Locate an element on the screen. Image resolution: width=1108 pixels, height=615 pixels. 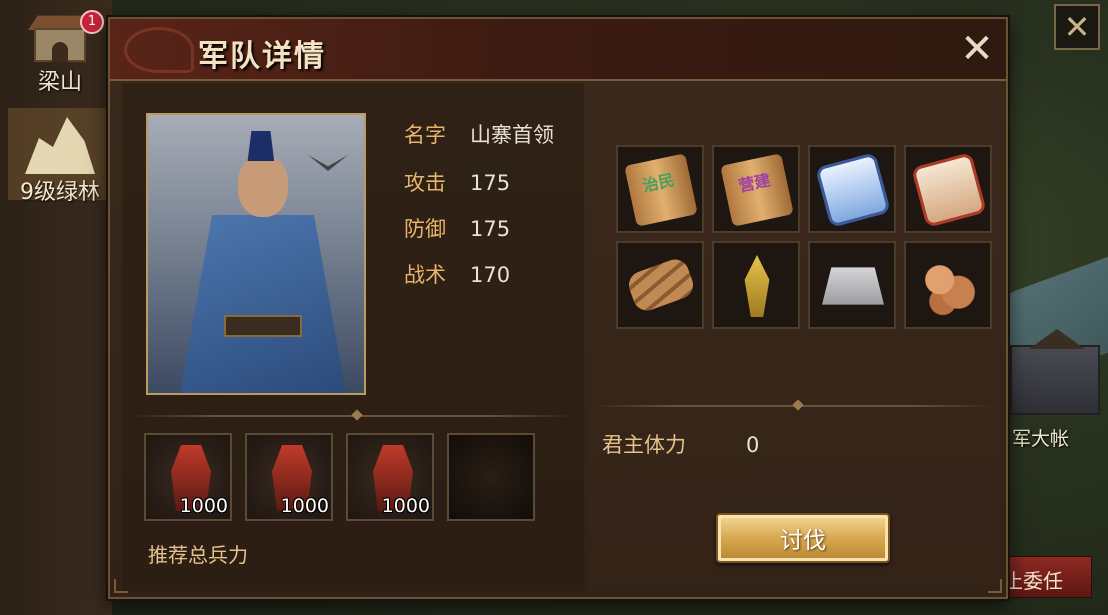
iron-ingot-icon is located at coordinates (853, 286).